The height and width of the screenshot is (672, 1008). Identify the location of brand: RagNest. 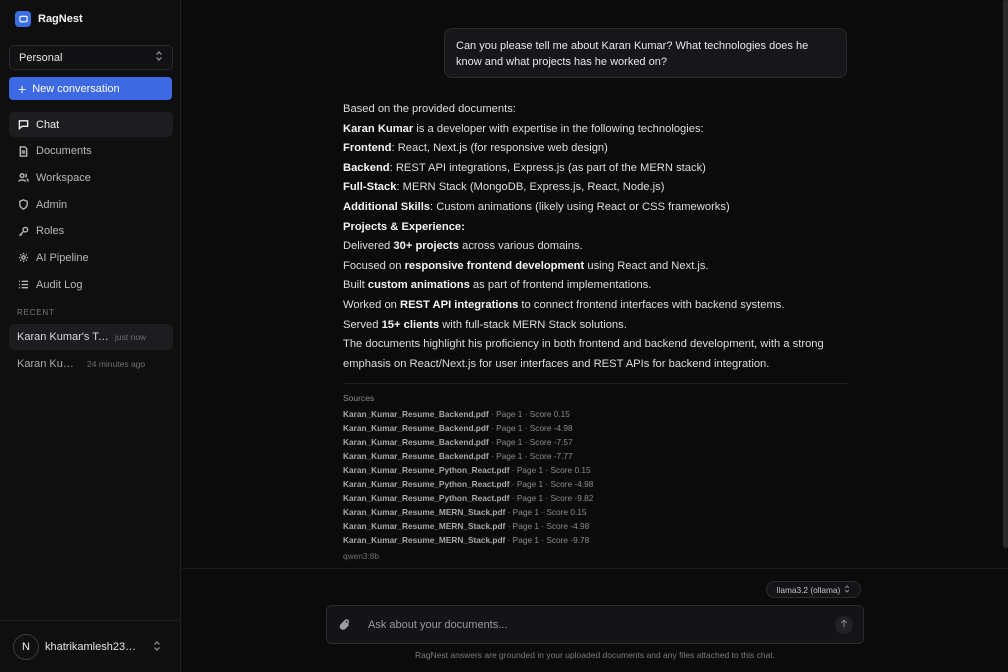
(49, 19).